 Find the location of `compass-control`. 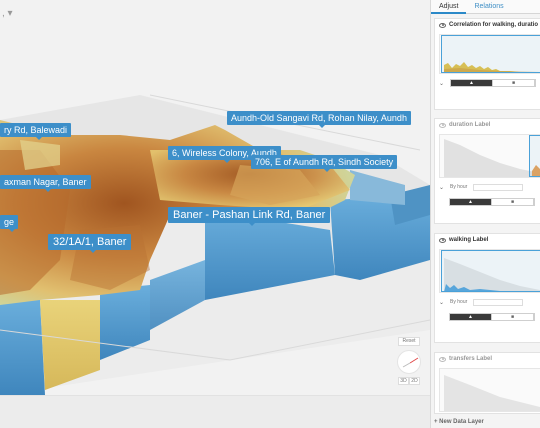

compass-control is located at coordinates (409, 362).